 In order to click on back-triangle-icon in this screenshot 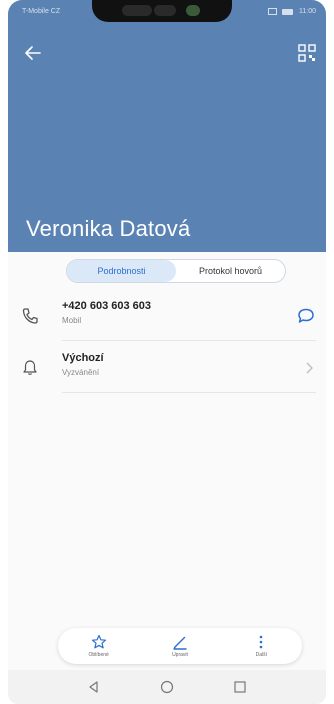, I will do `click(94, 687)`.